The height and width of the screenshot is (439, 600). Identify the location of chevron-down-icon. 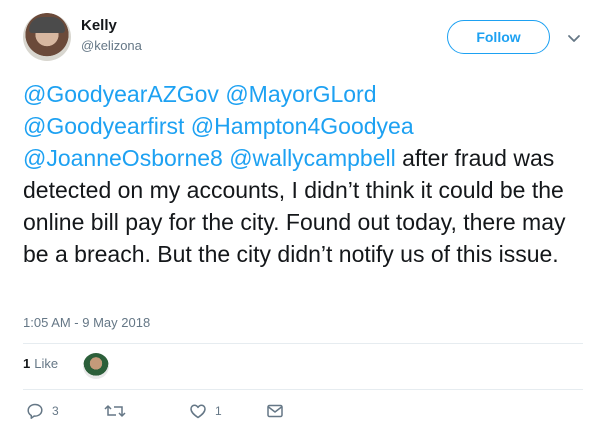
(574, 38).